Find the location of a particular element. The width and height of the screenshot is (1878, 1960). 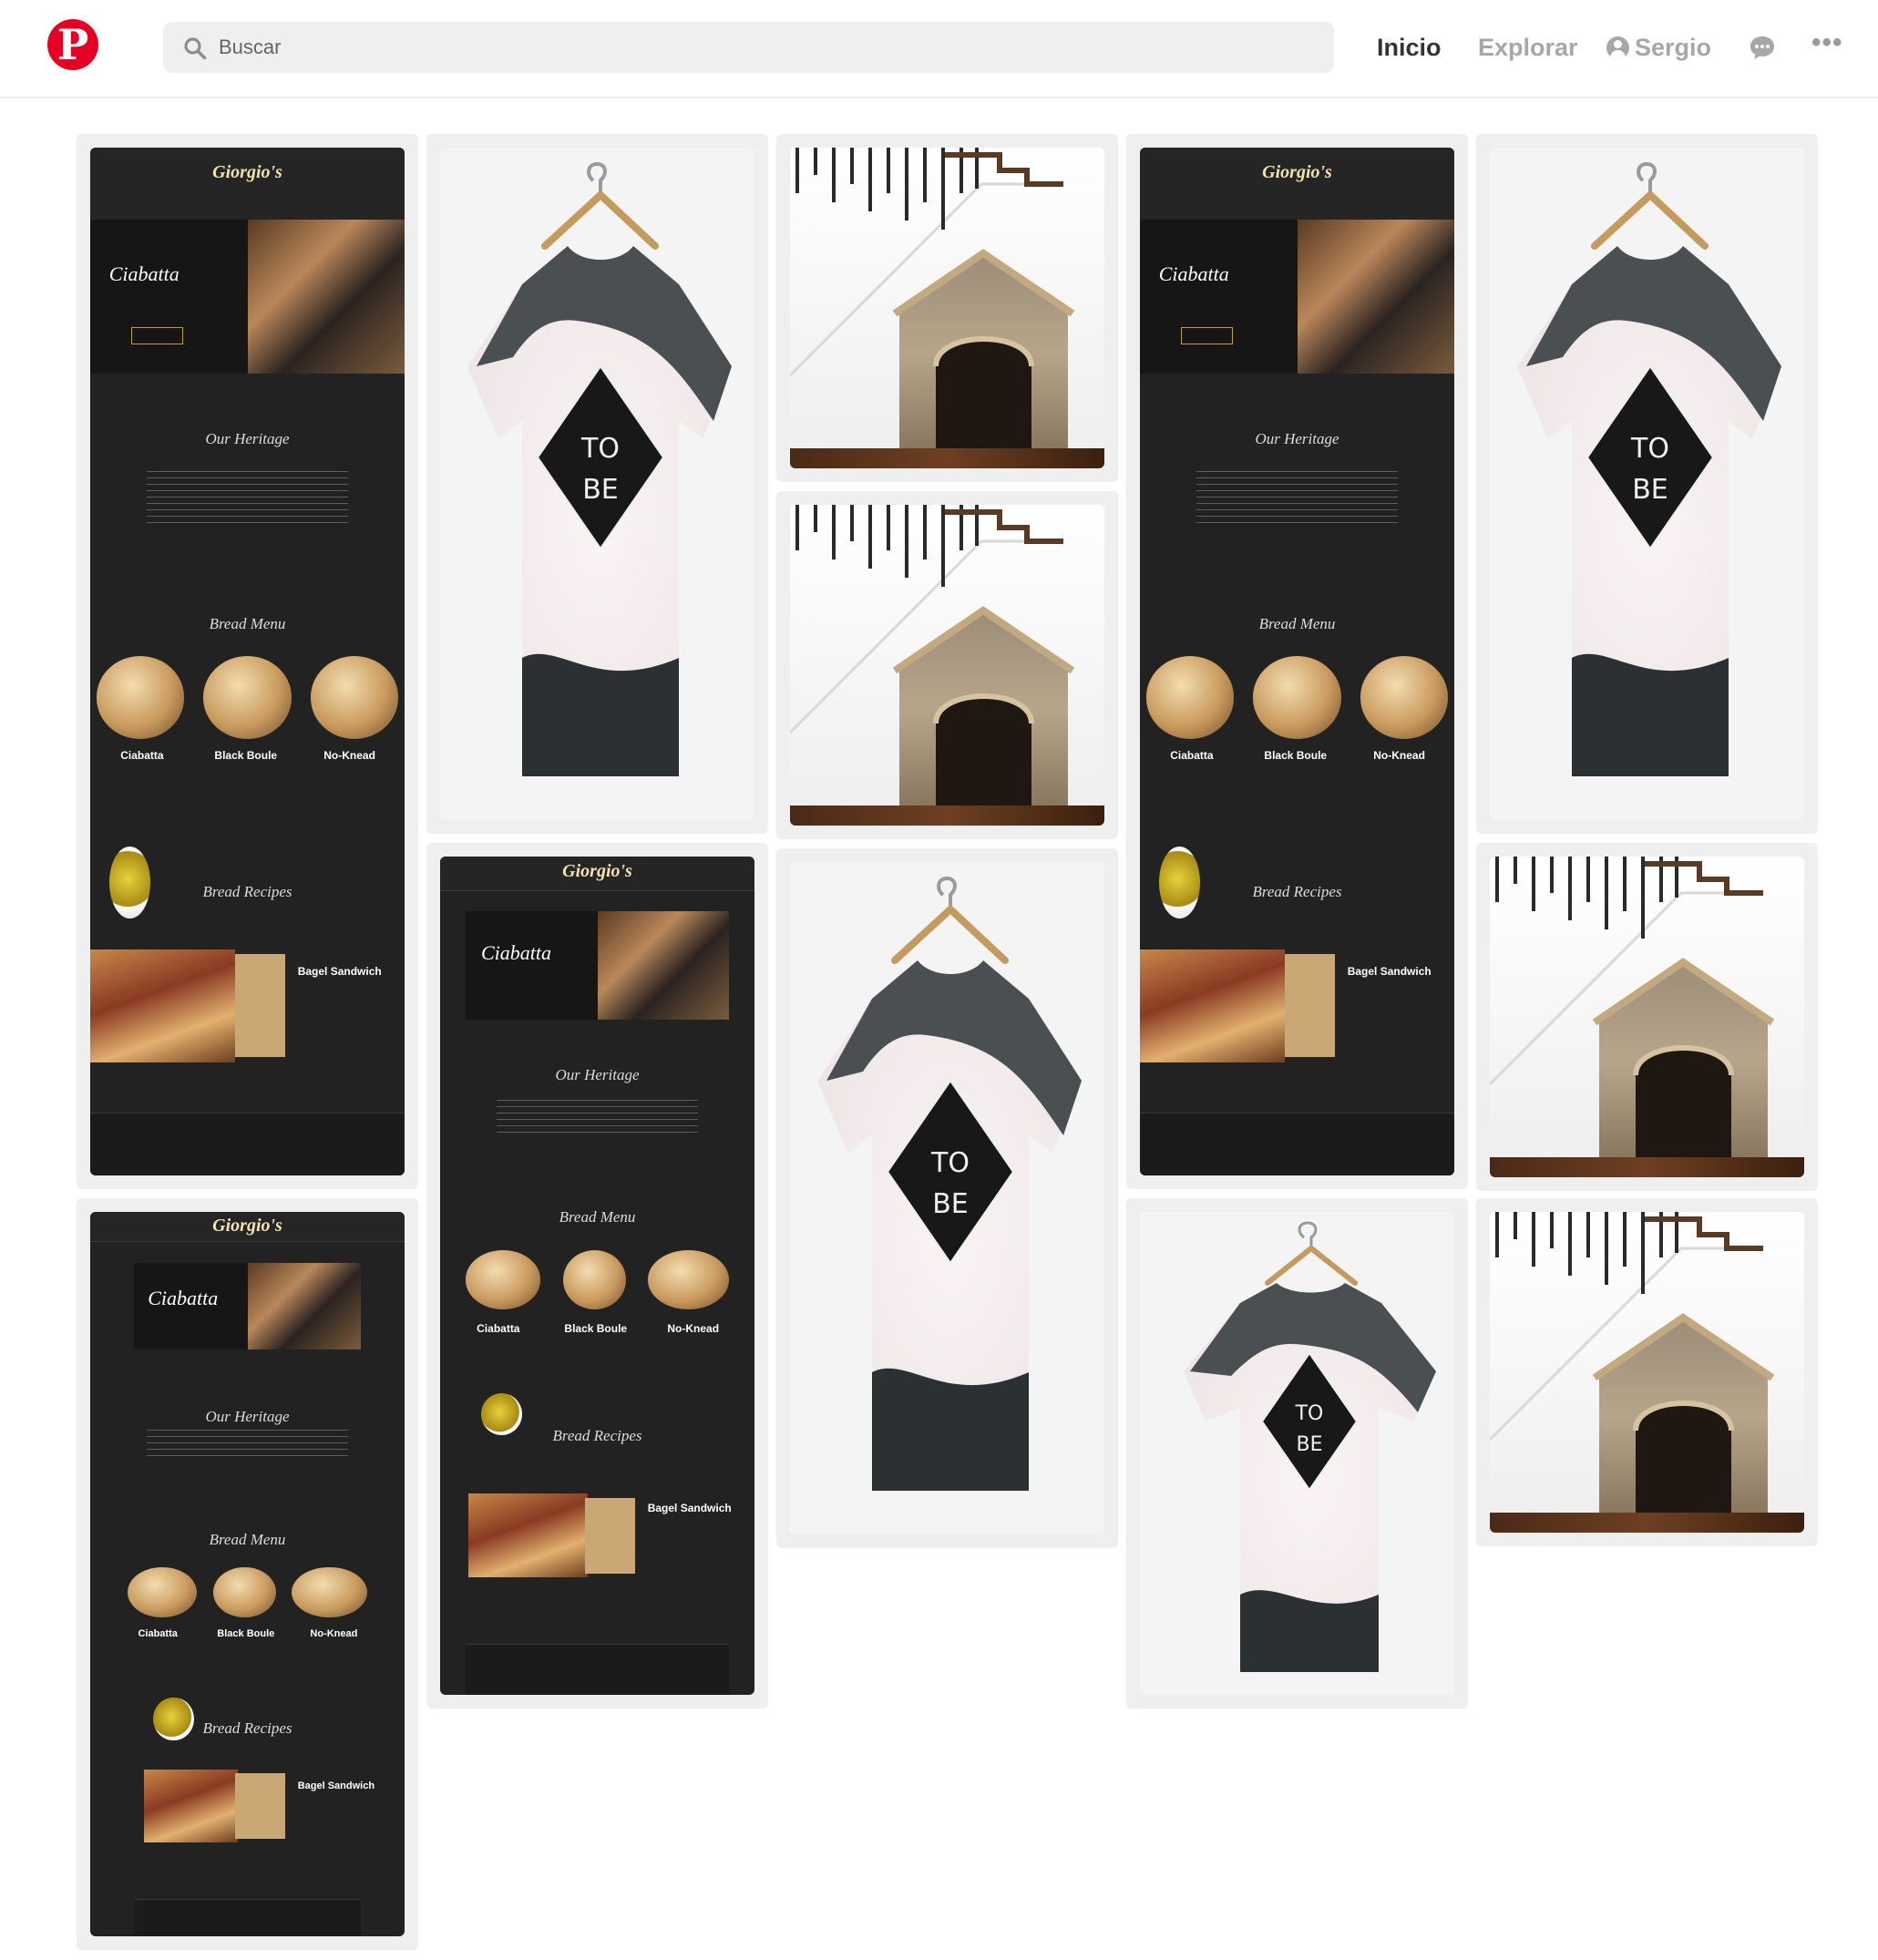

more-icon: ••• is located at coordinates (1826, 44).